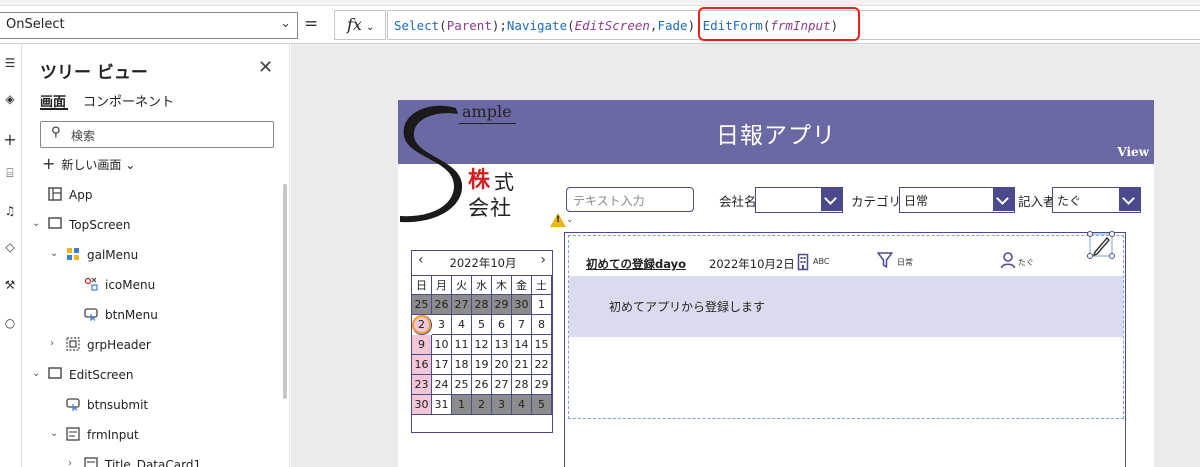 Image resolution: width=1200 pixels, height=467 pixels. What do you see at coordinates (1026, 262) in the screenshot?
I see `record-person: たぐ` at bounding box center [1026, 262].